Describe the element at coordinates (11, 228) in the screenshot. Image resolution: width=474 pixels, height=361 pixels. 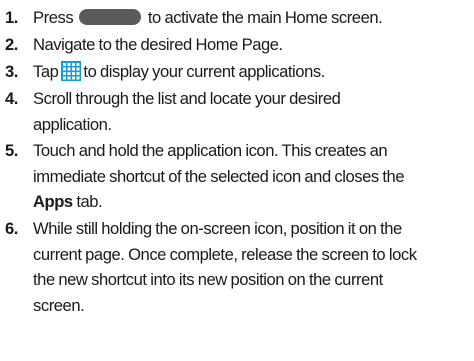
I see `step-number: 6.` at that location.